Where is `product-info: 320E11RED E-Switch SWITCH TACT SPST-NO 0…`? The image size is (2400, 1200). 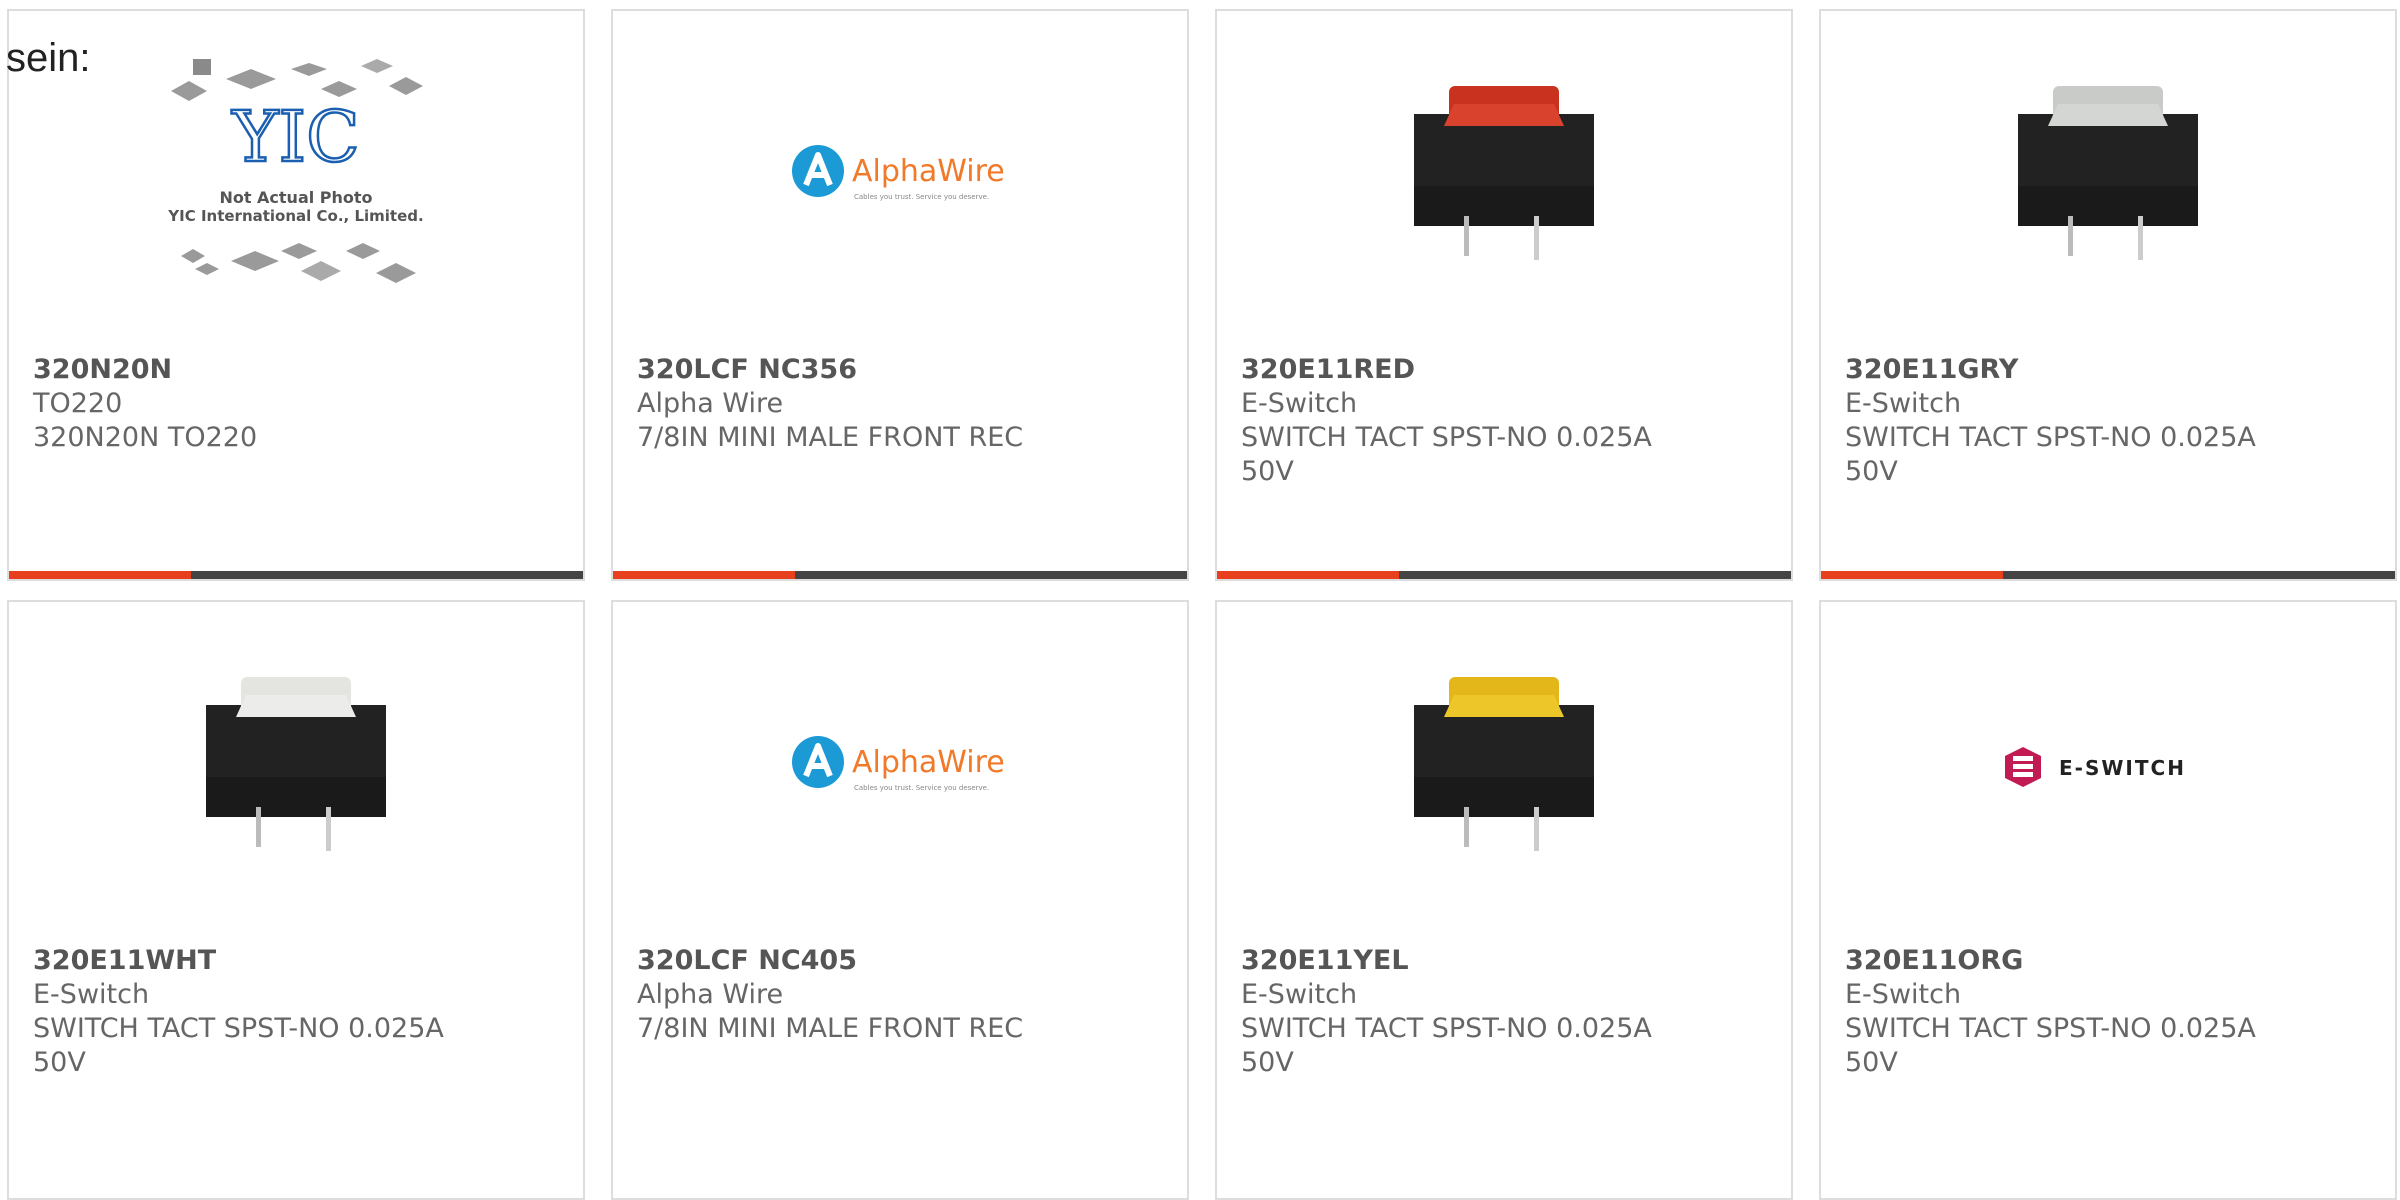 product-info: 320E11RED E-Switch SWITCH TACT SPST-NO 0… is located at coordinates (1506, 421).